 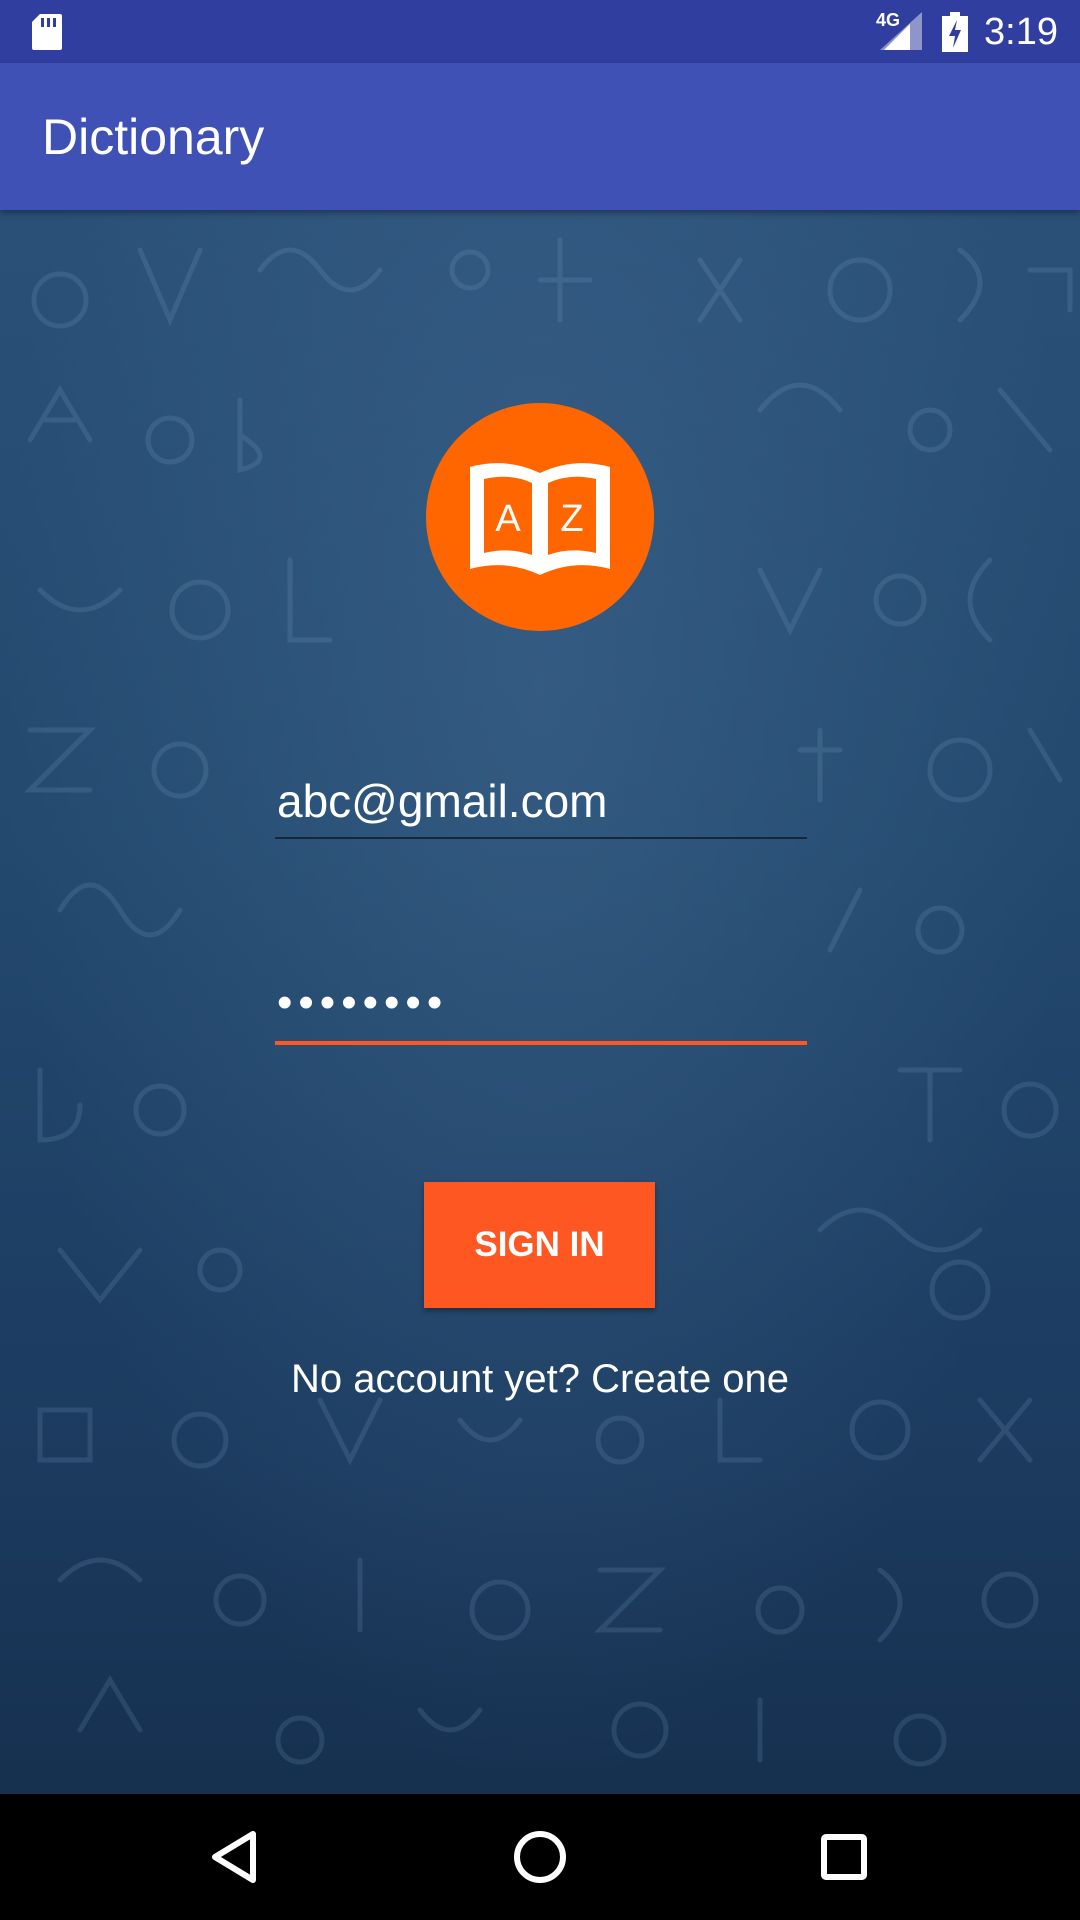 What do you see at coordinates (540, 136) in the screenshot?
I see `app-bar: Dictionary` at bounding box center [540, 136].